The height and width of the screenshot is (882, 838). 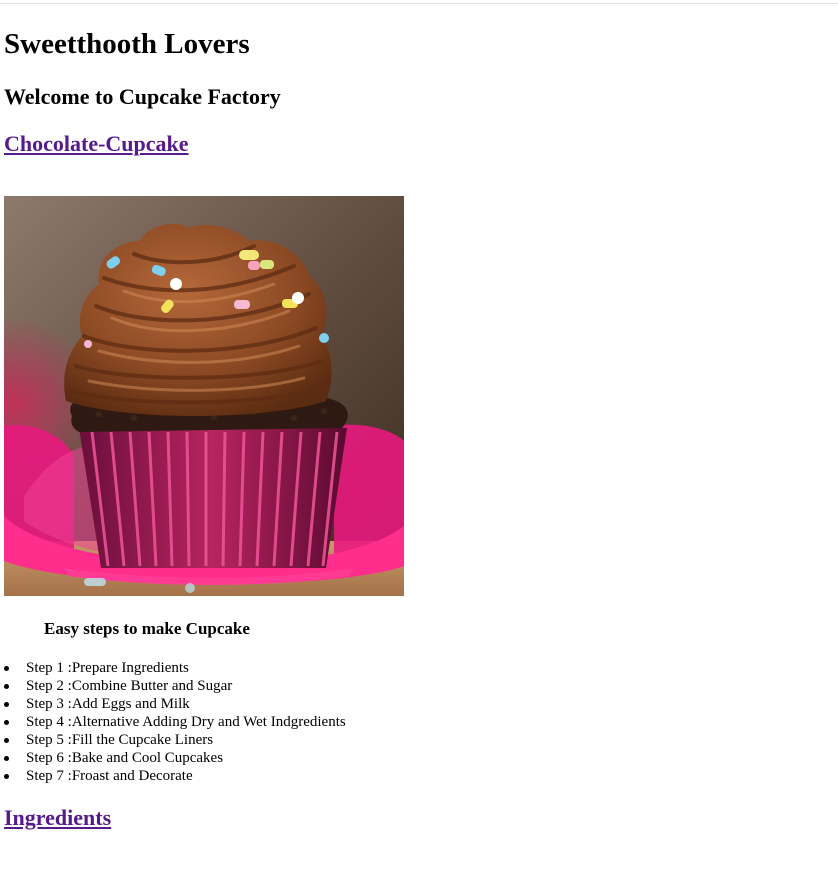 What do you see at coordinates (127, 44) in the screenshot?
I see `page-title: Sweetthooth Lovers` at bounding box center [127, 44].